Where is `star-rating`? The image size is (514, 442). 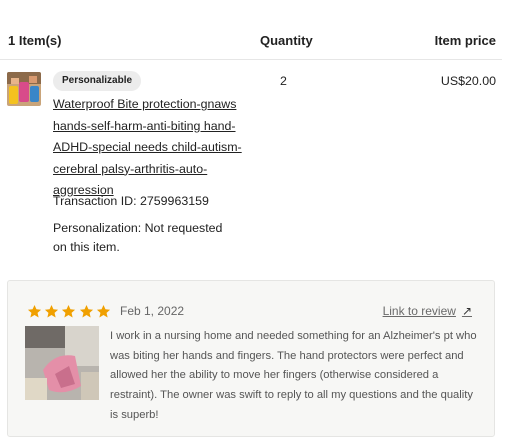
star-rating is located at coordinates (70, 312).